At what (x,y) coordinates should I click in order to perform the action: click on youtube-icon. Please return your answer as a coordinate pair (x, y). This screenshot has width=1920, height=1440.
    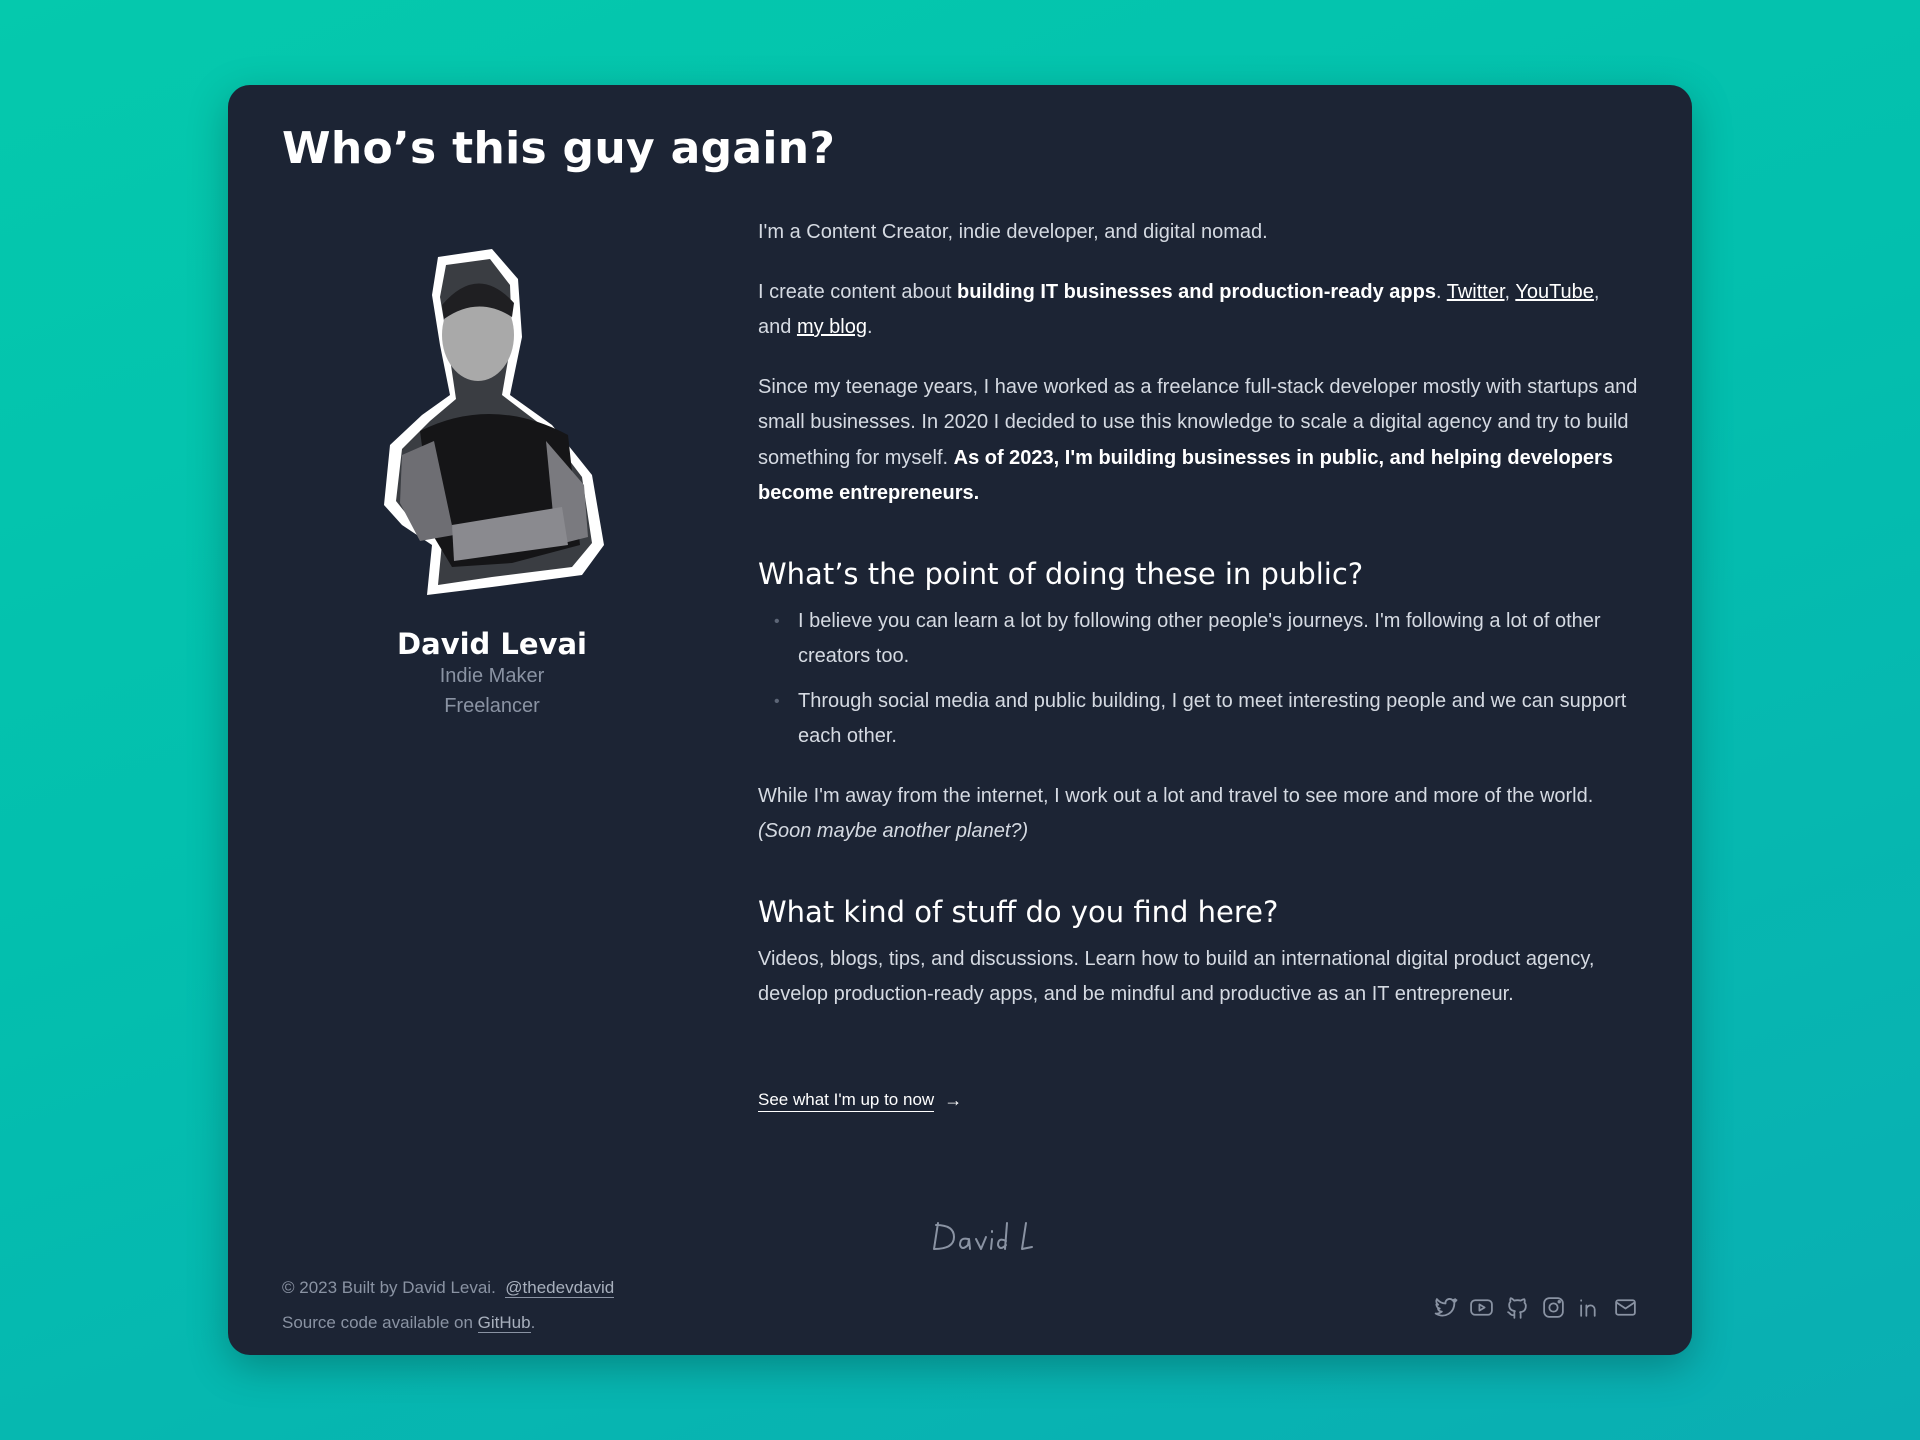
    Looking at the image, I should click on (1481, 1307).